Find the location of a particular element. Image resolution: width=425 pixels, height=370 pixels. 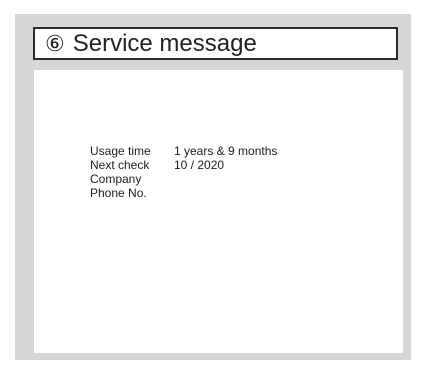

usage-time-row: Usage time 1 years & 9 months is located at coordinates (183, 151).